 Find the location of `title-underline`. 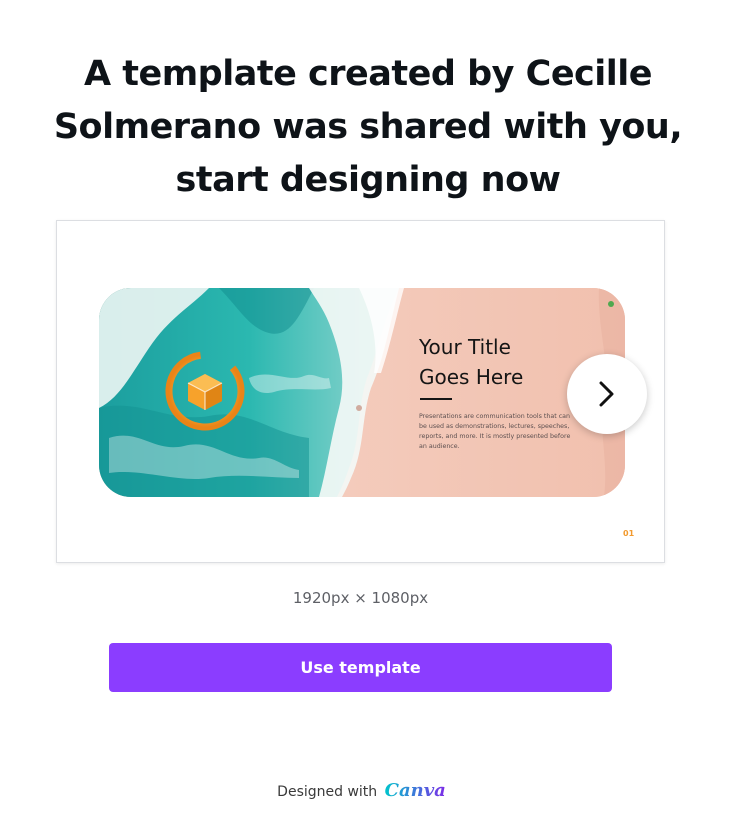

title-underline is located at coordinates (436, 399).